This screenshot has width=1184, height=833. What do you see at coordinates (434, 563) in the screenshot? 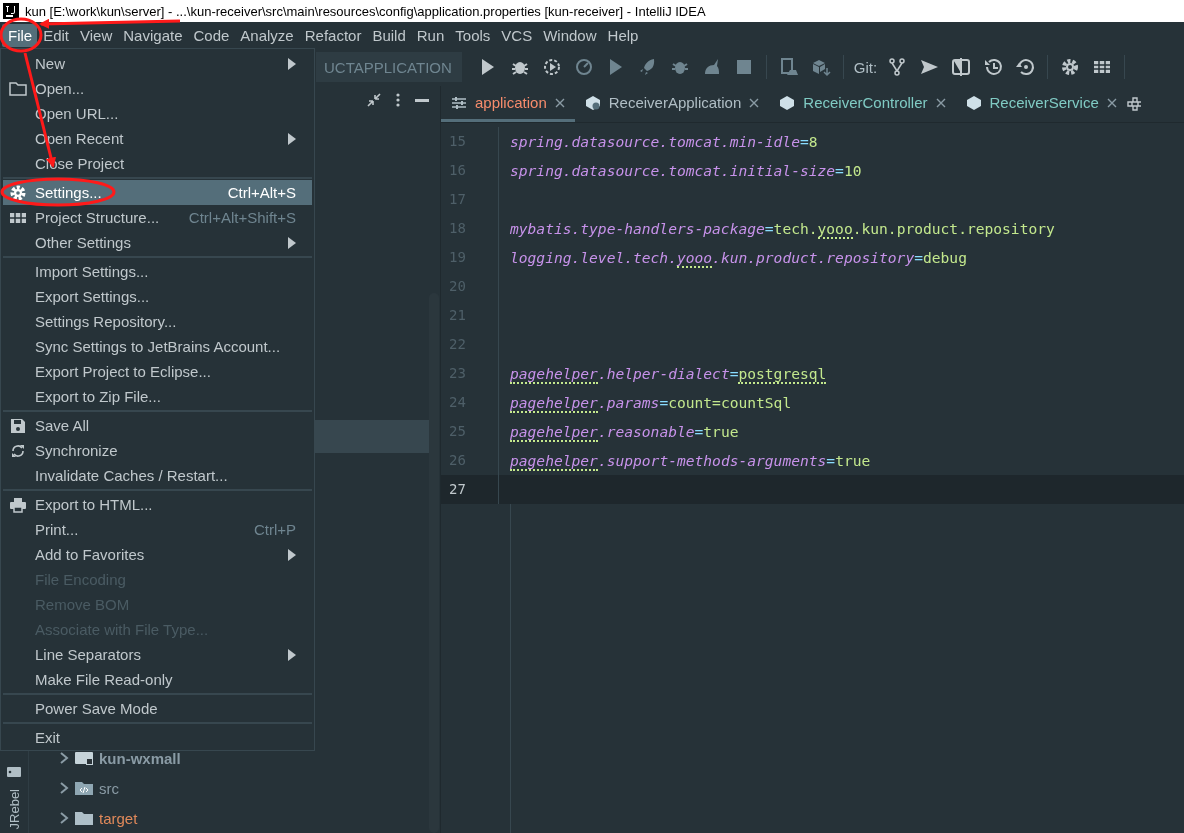
I see `scrollbar` at bounding box center [434, 563].